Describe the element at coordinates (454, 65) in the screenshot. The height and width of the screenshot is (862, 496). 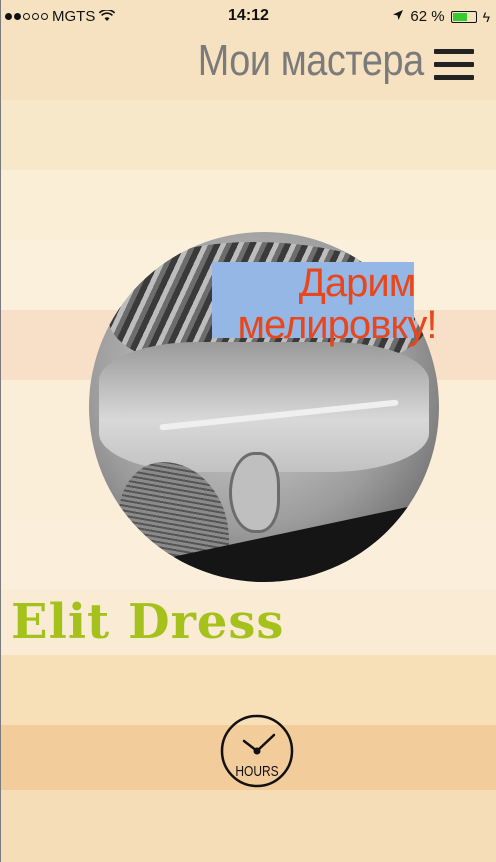
I see `hamburger-menu-icon` at that location.